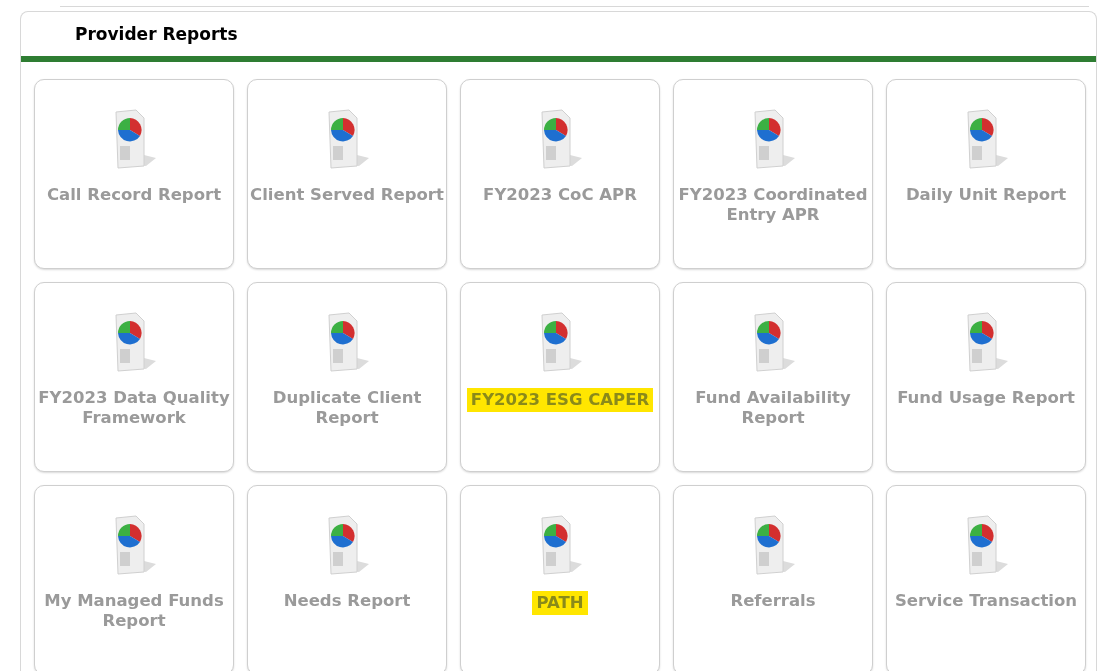 Image resolution: width=1099 pixels, height=671 pixels. What do you see at coordinates (986, 578) in the screenshot?
I see `report-tile: Service Transaction` at bounding box center [986, 578].